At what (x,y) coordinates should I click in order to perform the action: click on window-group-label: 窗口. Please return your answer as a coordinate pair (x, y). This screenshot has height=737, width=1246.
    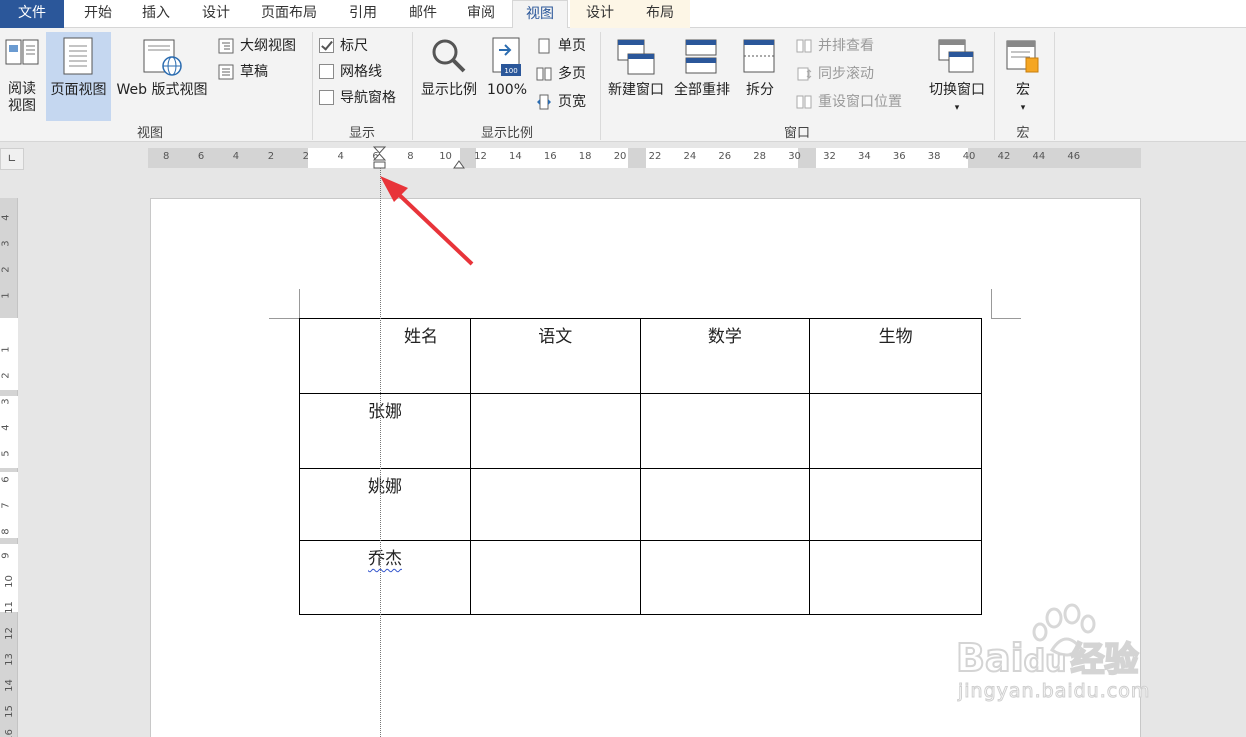
    Looking at the image, I should click on (796, 133).